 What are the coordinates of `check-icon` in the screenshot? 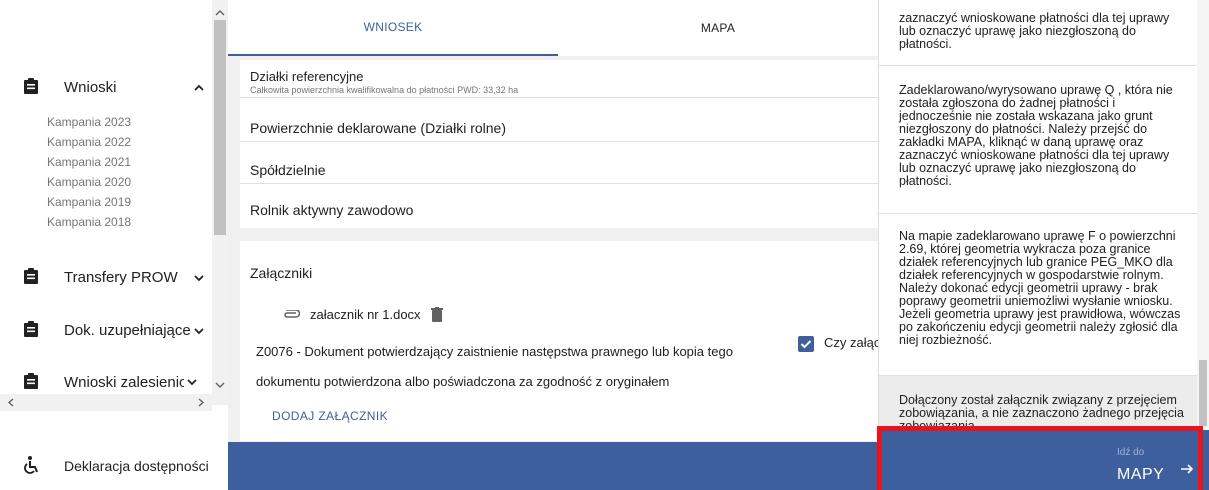 It's located at (806, 344).